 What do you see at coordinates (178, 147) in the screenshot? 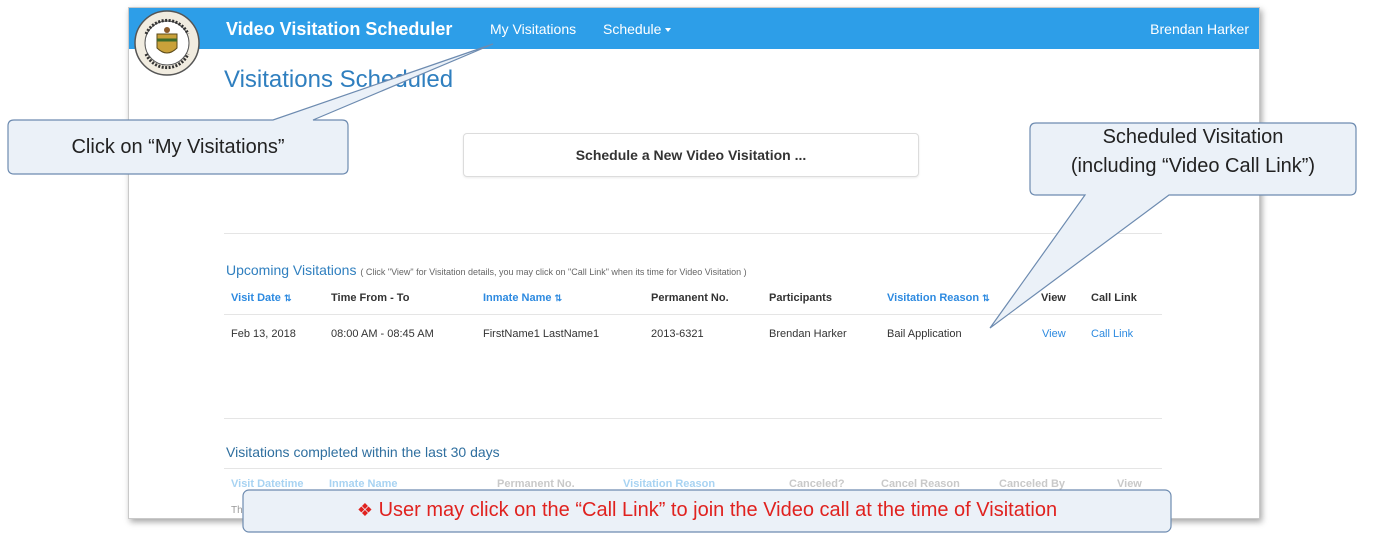
I see `callout-my-visitations-text: Click on “My Visitations”` at bounding box center [178, 147].